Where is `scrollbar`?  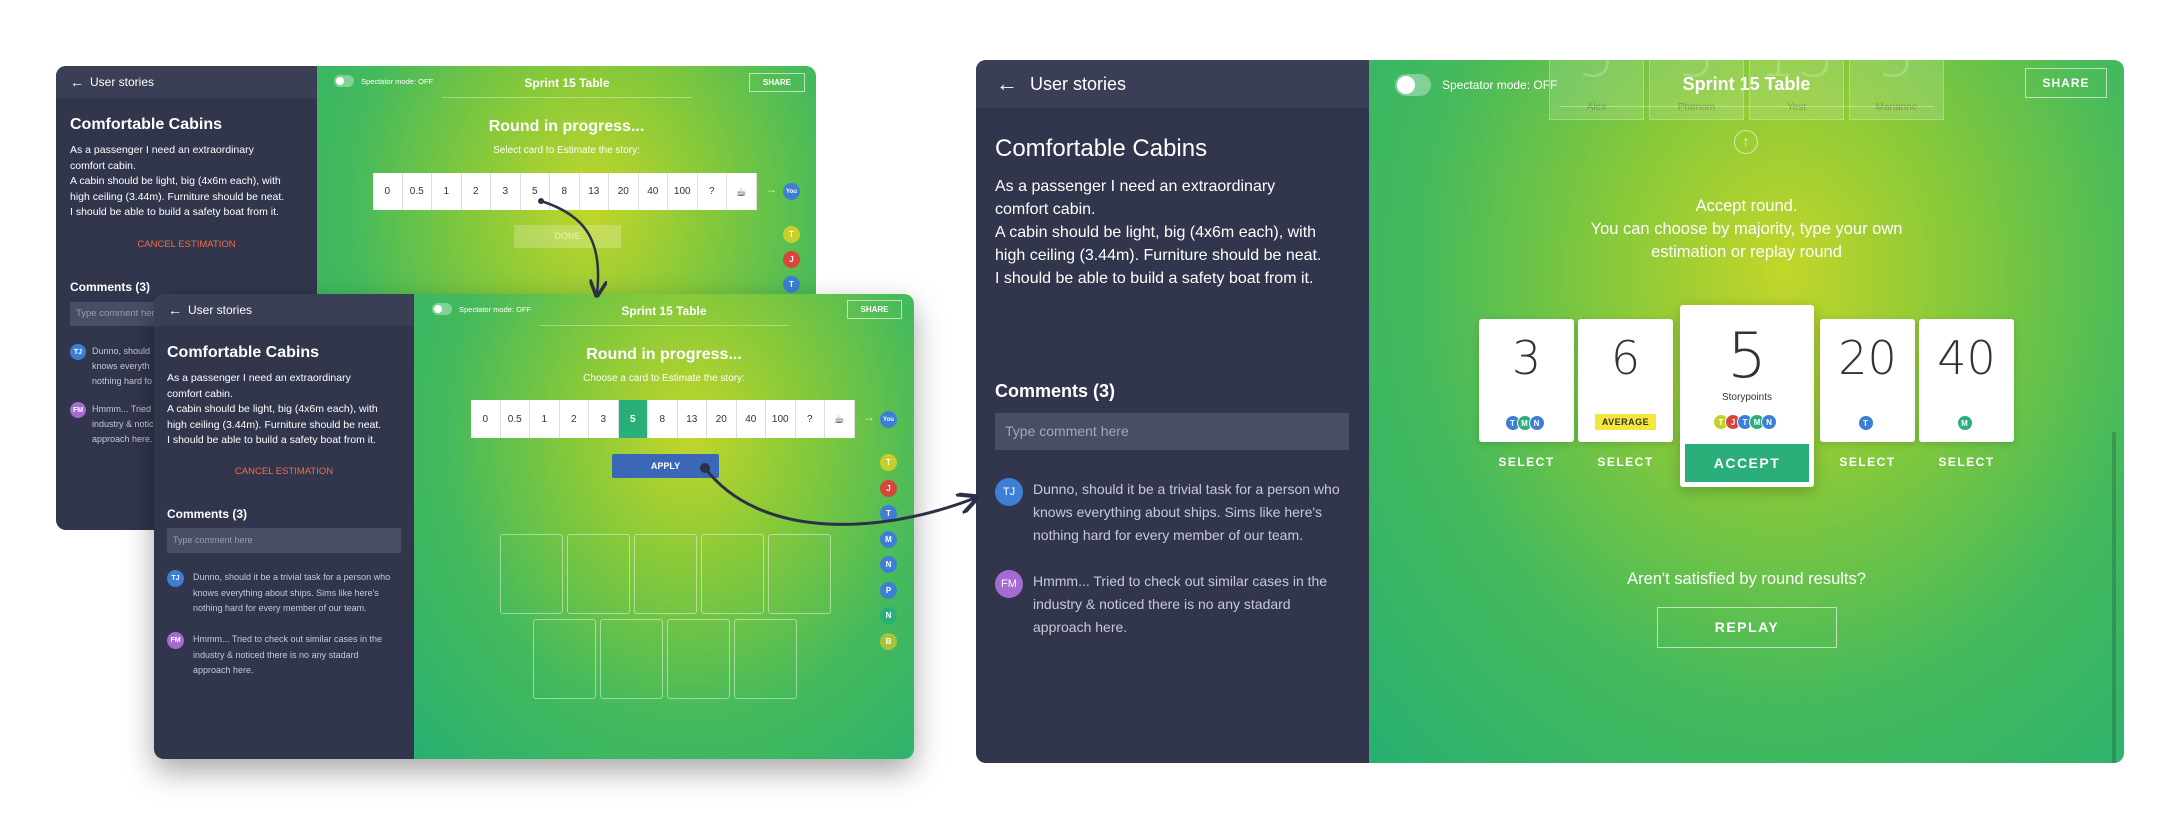 scrollbar is located at coordinates (2114, 597).